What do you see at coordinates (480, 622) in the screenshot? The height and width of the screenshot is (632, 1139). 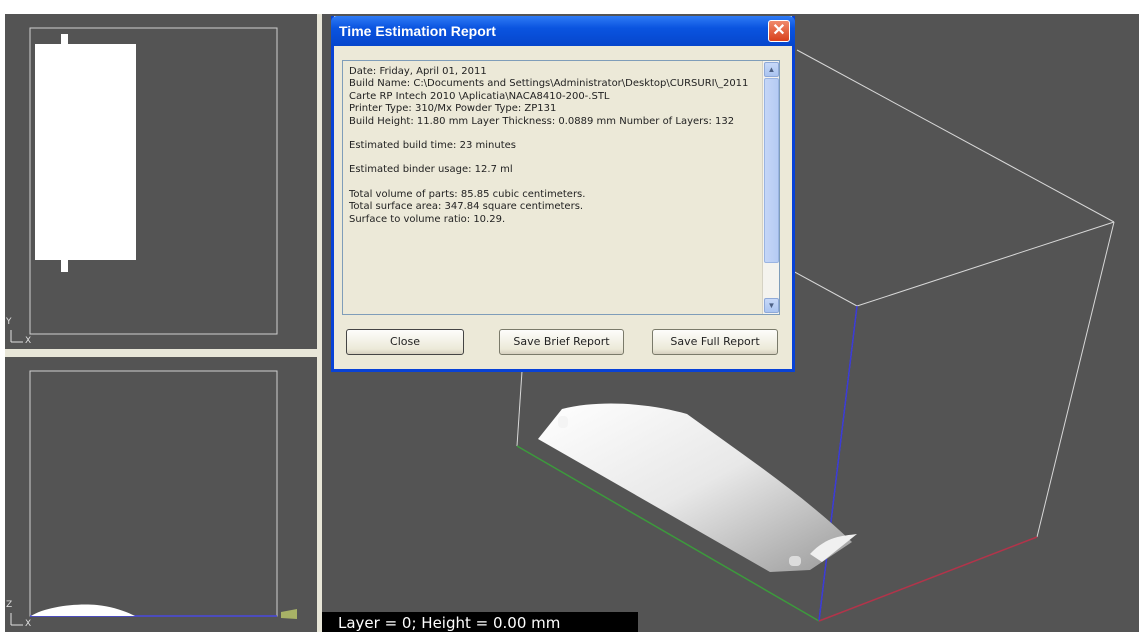 I see `layer-status-bar: Layer = 0; Height = 0.00 mm` at bounding box center [480, 622].